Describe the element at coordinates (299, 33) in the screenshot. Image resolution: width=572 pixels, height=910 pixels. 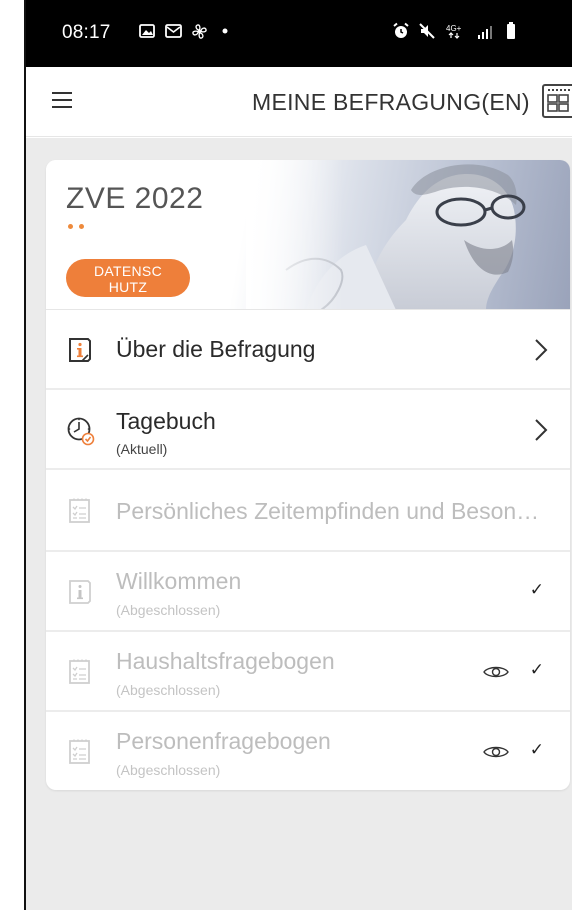
I see `status-bar: 08:17 4G+` at that location.